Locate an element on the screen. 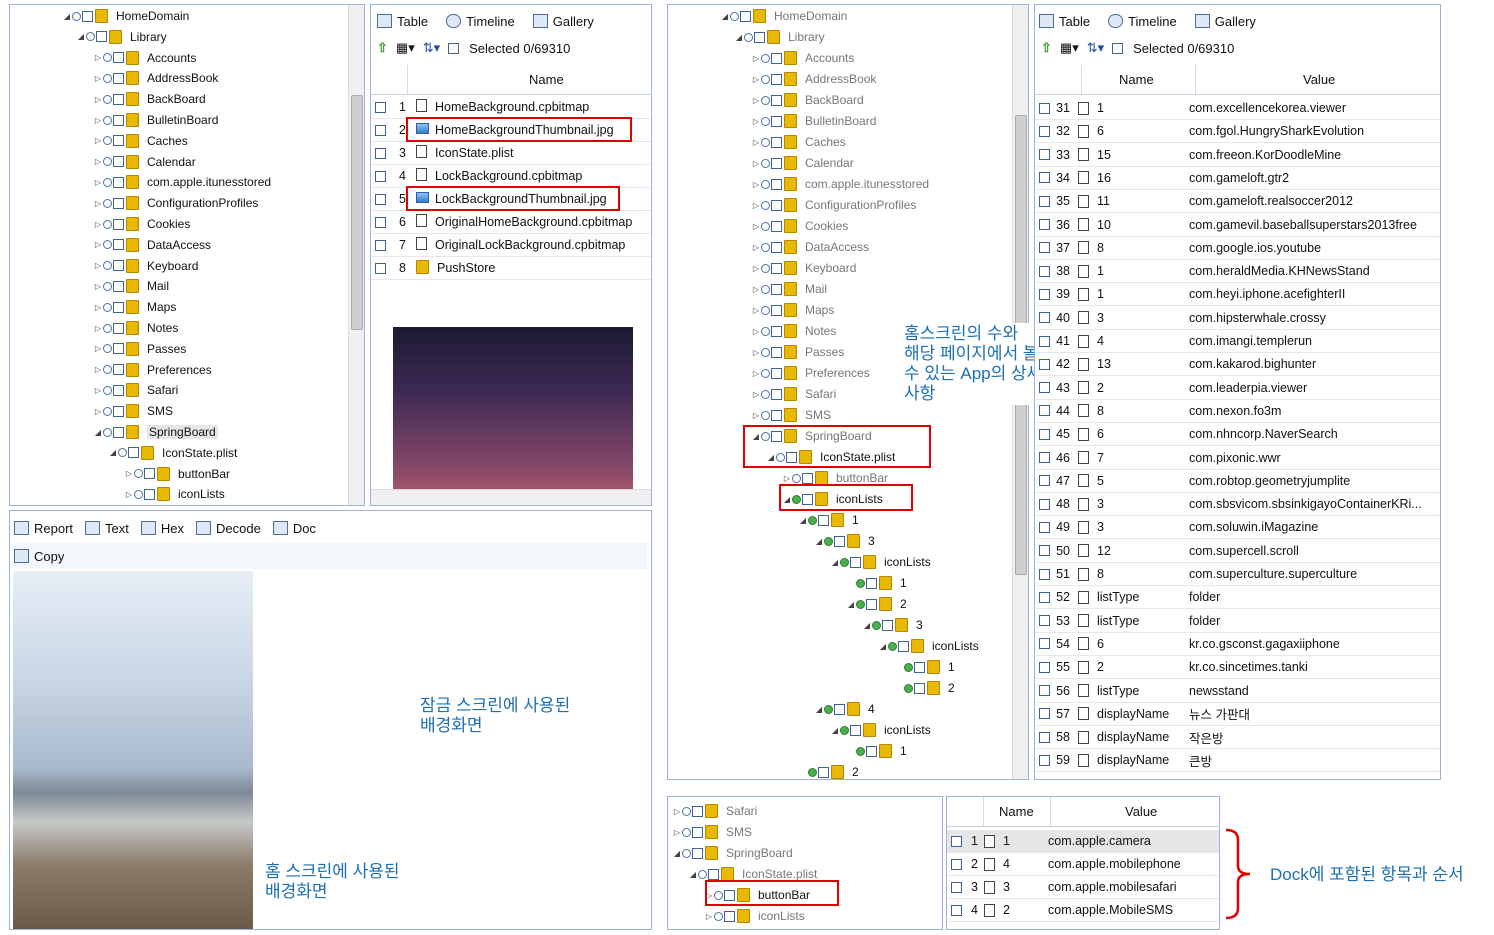 The height and width of the screenshot is (935, 1494). tree-item: ◢ IconState.plist is located at coordinates (172, 453).